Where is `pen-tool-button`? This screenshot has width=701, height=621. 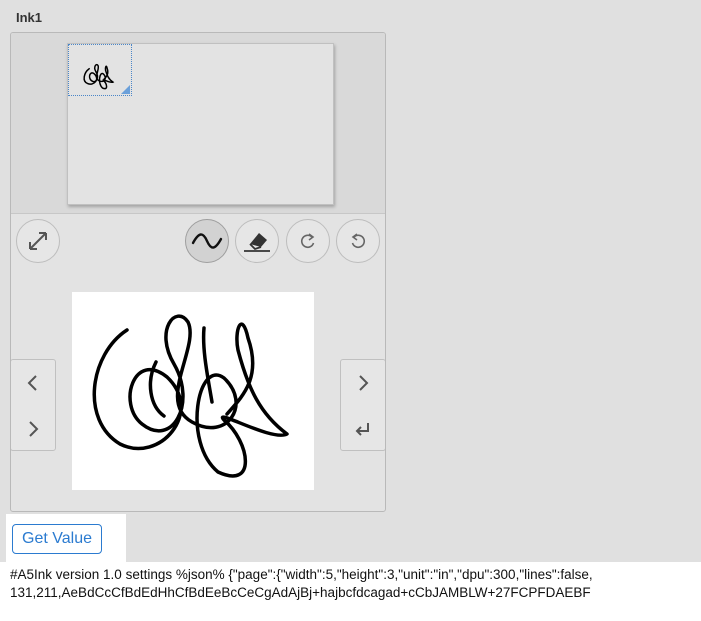 pen-tool-button is located at coordinates (207, 241).